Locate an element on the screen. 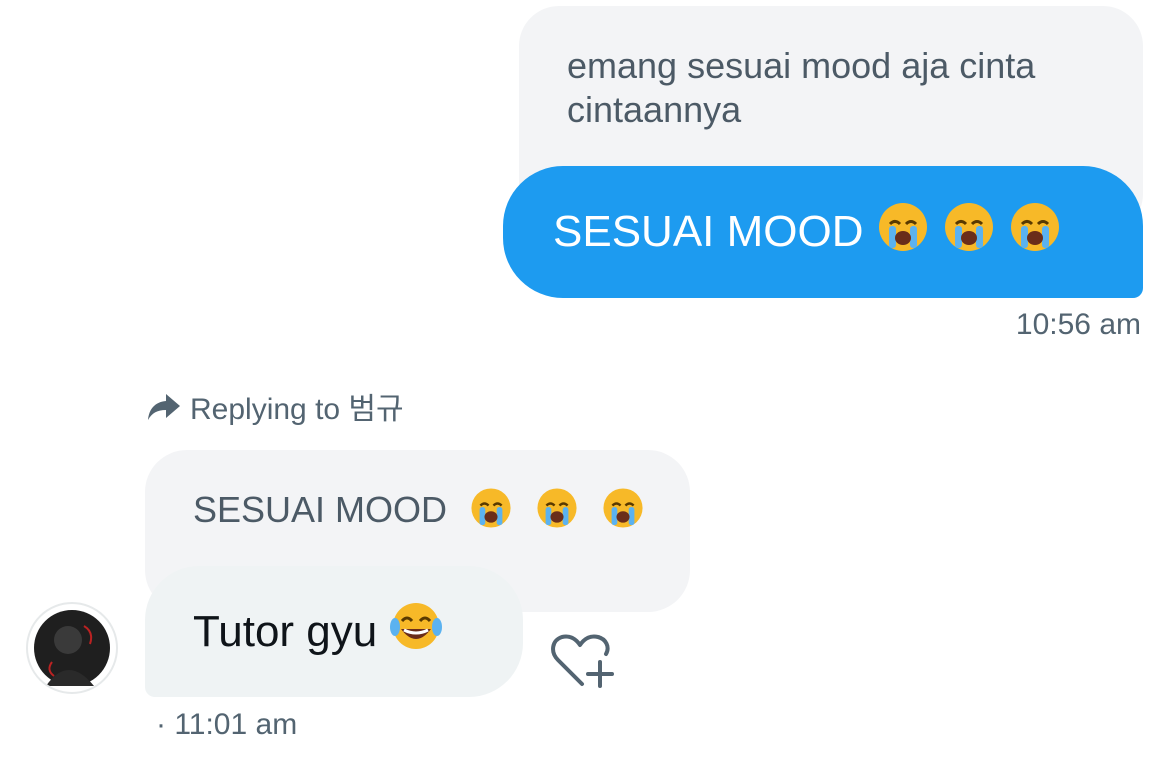 This screenshot has width=1169, height=761. avatar is located at coordinates (72, 648).